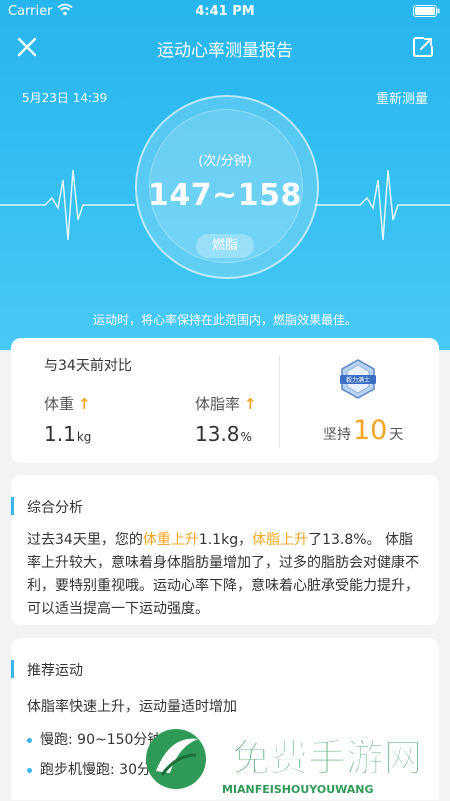 The width and height of the screenshot is (450, 801). I want to click on weight-rise-highlight: 体重上升, so click(170, 540).